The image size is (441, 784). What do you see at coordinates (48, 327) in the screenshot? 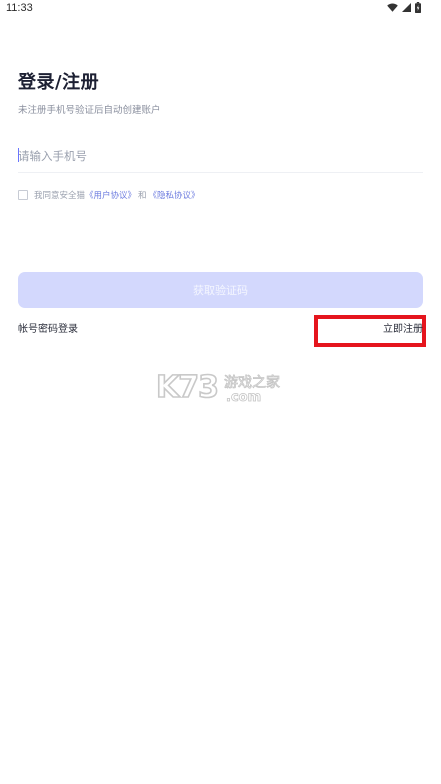
I see `password-login-link: 帐号密码登录` at bounding box center [48, 327].